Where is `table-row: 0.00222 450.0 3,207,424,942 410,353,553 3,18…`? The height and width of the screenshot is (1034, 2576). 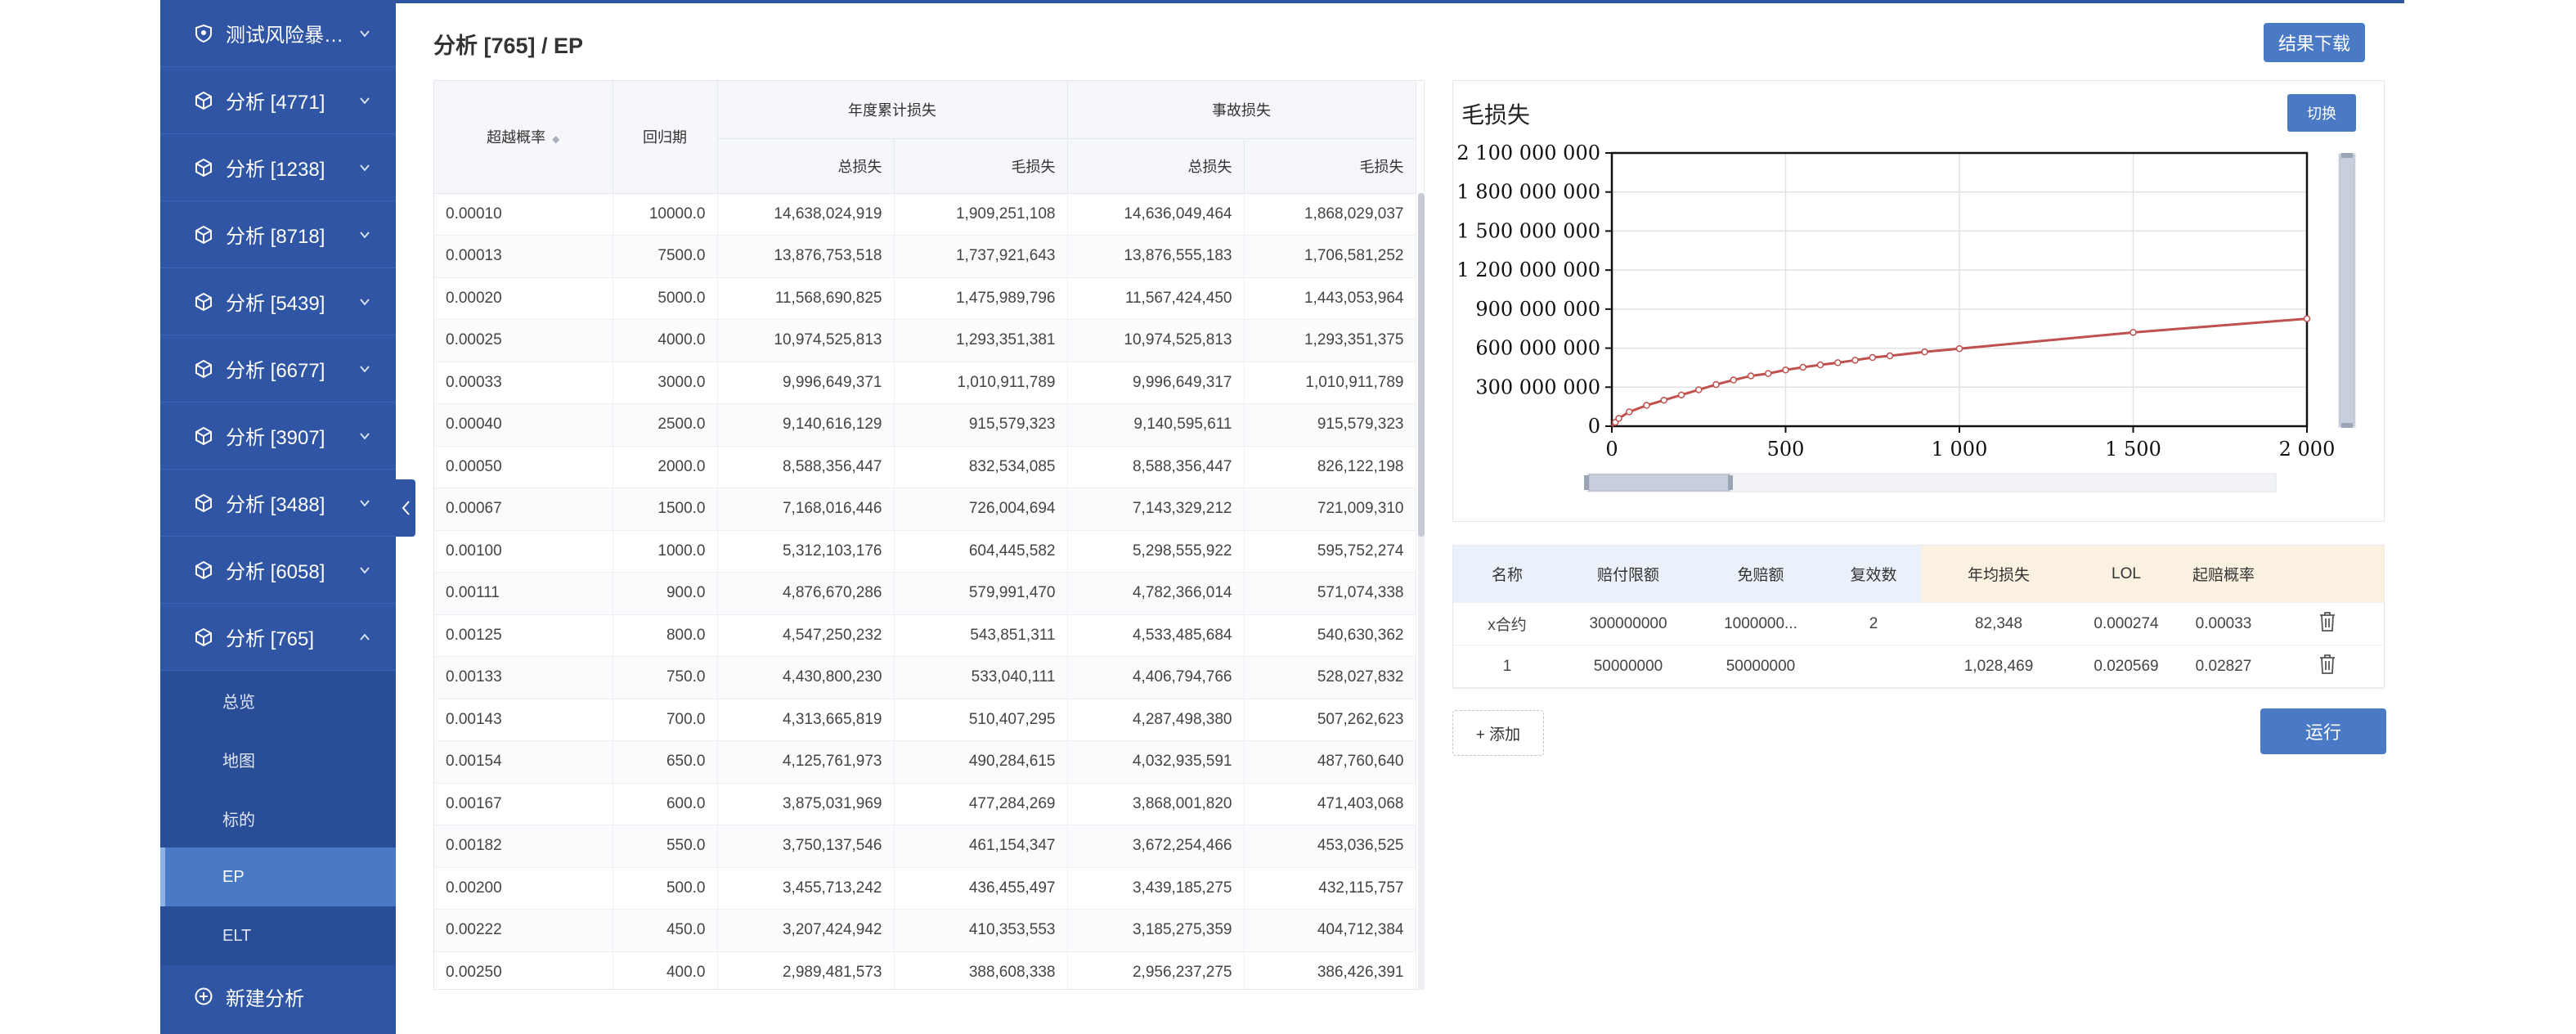 table-row: 0.00222 450.0 3,207,424,942 410,353,553 3,18… is located at coordinates (925, 930).